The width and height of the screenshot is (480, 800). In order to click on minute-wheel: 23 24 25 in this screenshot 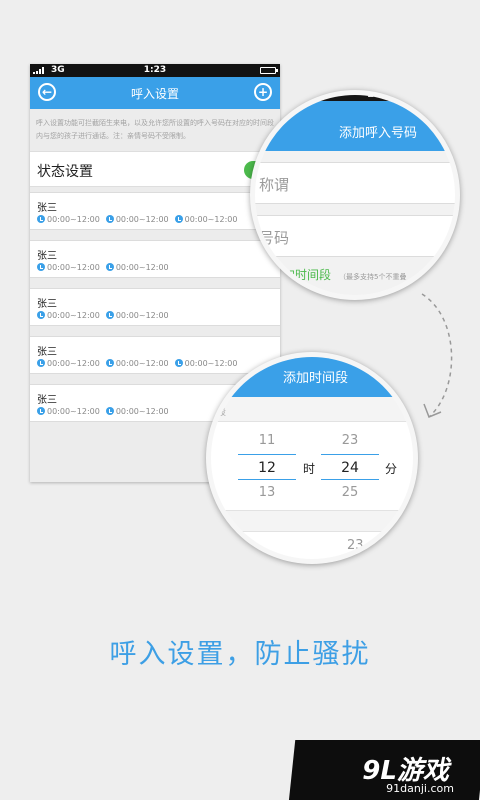, I will do `click(350, 467)`.